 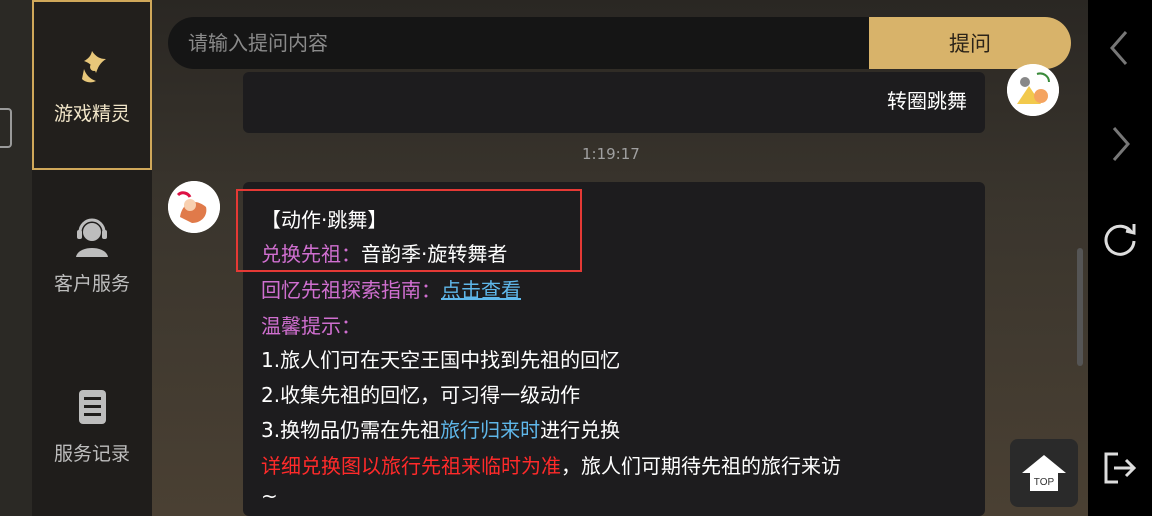 What do you see at coordinates (1120, 144) in the screenshot?
I see `forward-chevron-icon` at bounding box center [1120, 144].